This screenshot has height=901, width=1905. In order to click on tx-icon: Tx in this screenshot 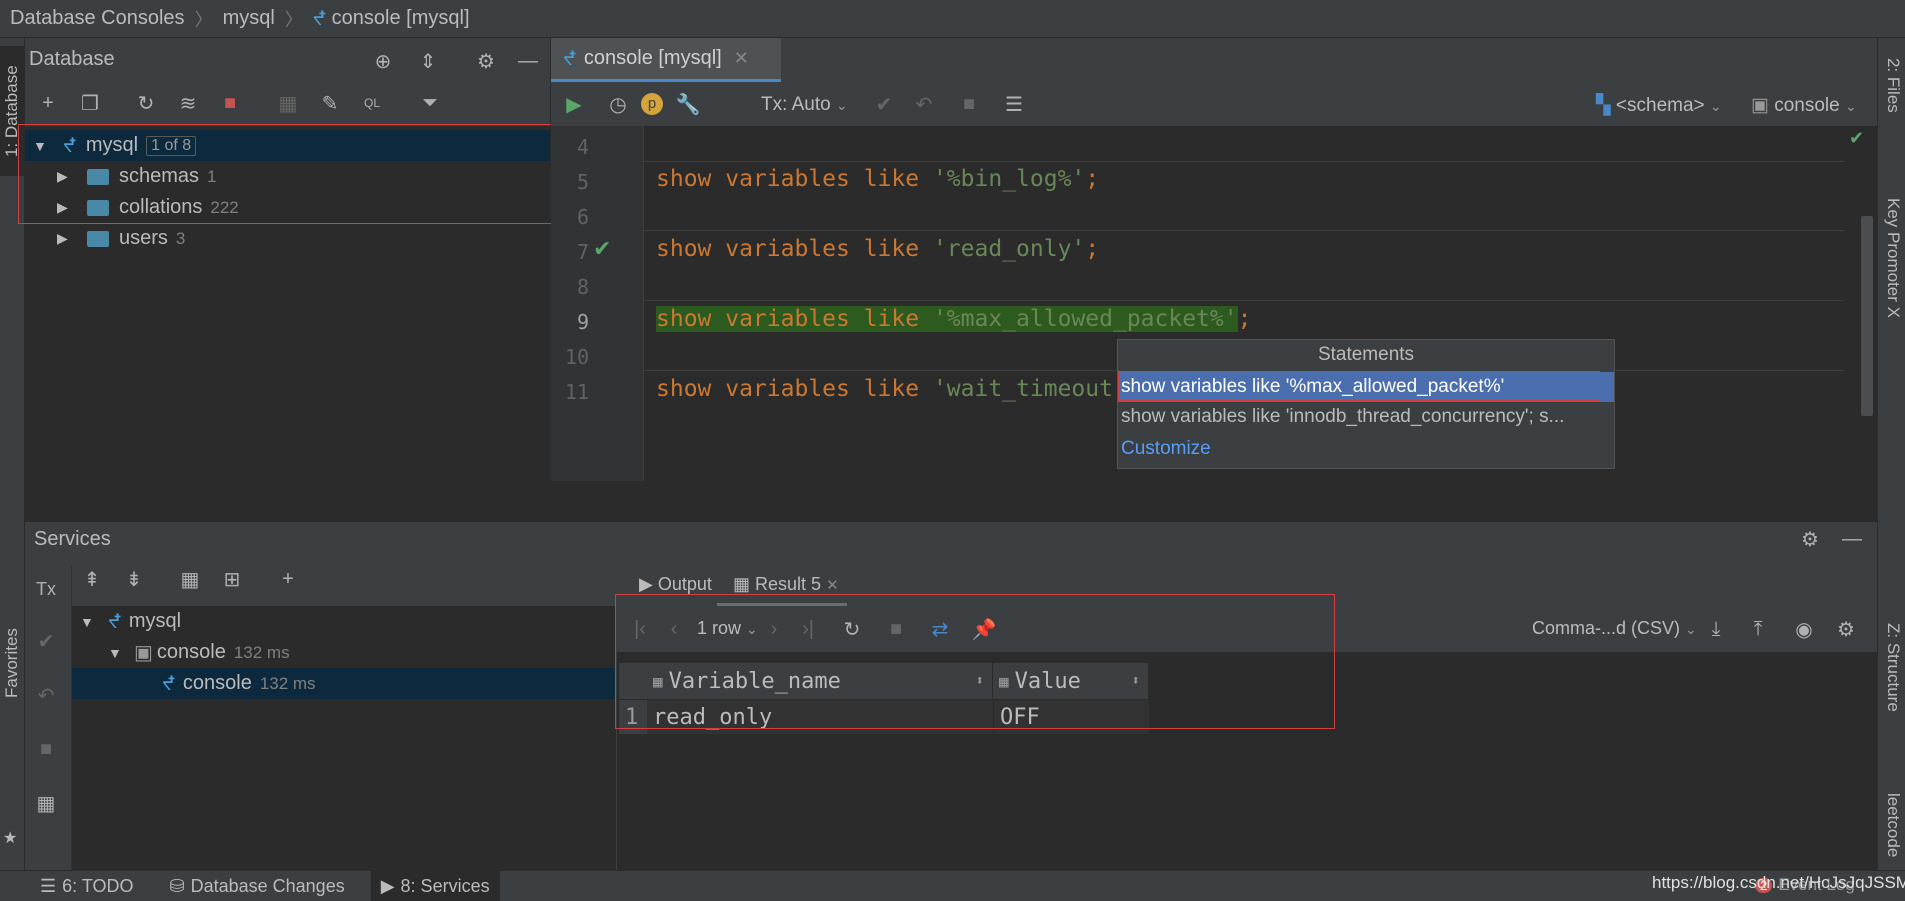, I will do `click(46, 589)`.